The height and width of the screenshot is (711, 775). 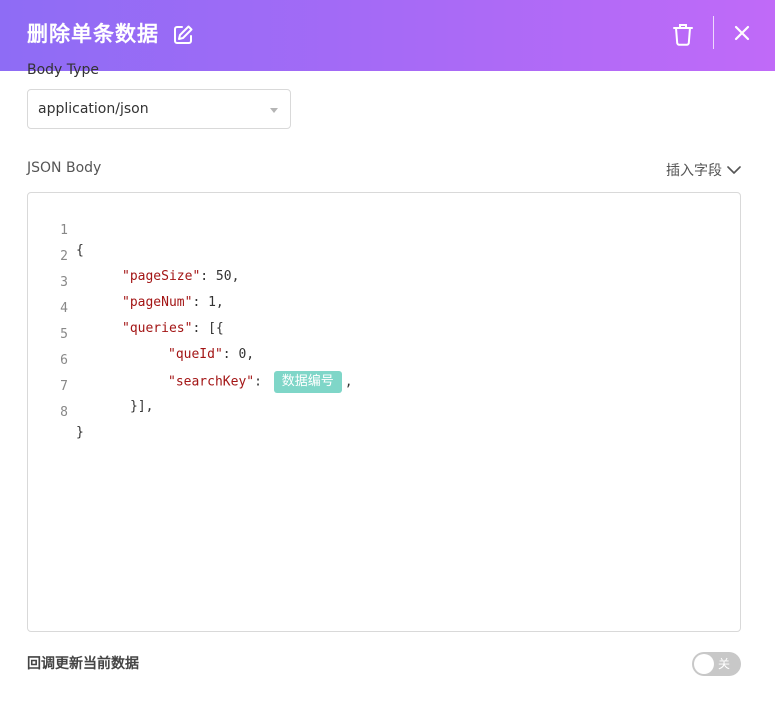 I want to click on code-line: 1 {, so click(x=56, y=229).